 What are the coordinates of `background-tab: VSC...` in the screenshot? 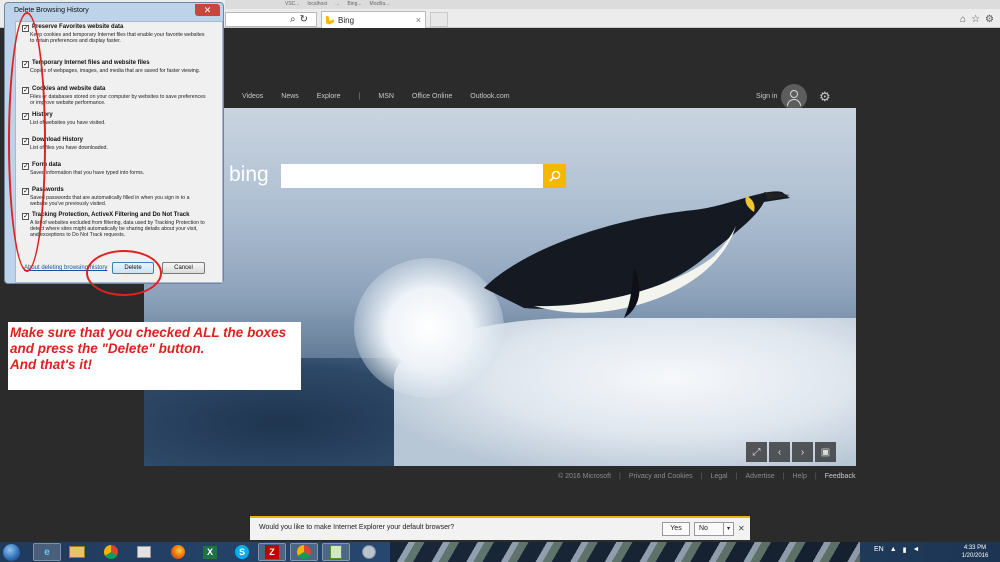 It's located at (292, 4).